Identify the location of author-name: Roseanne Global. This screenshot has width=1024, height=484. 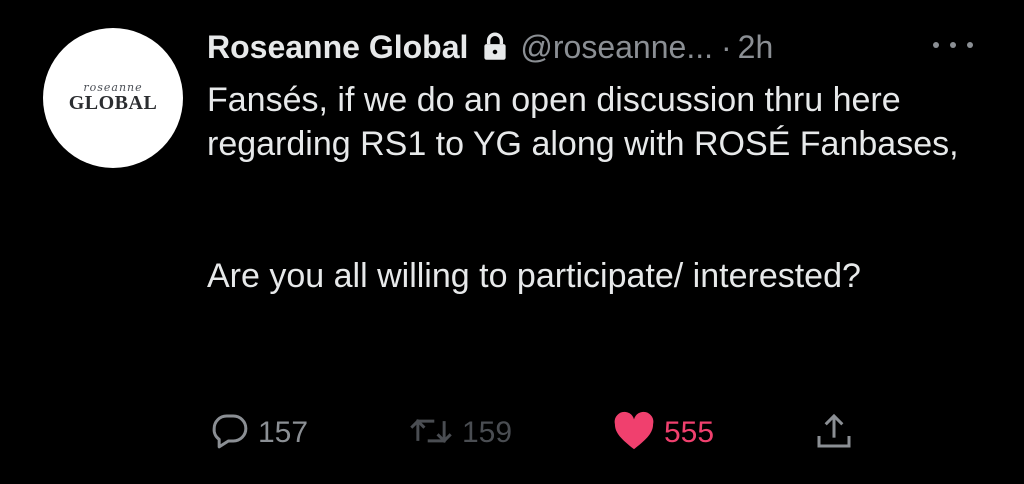
(337, 47).